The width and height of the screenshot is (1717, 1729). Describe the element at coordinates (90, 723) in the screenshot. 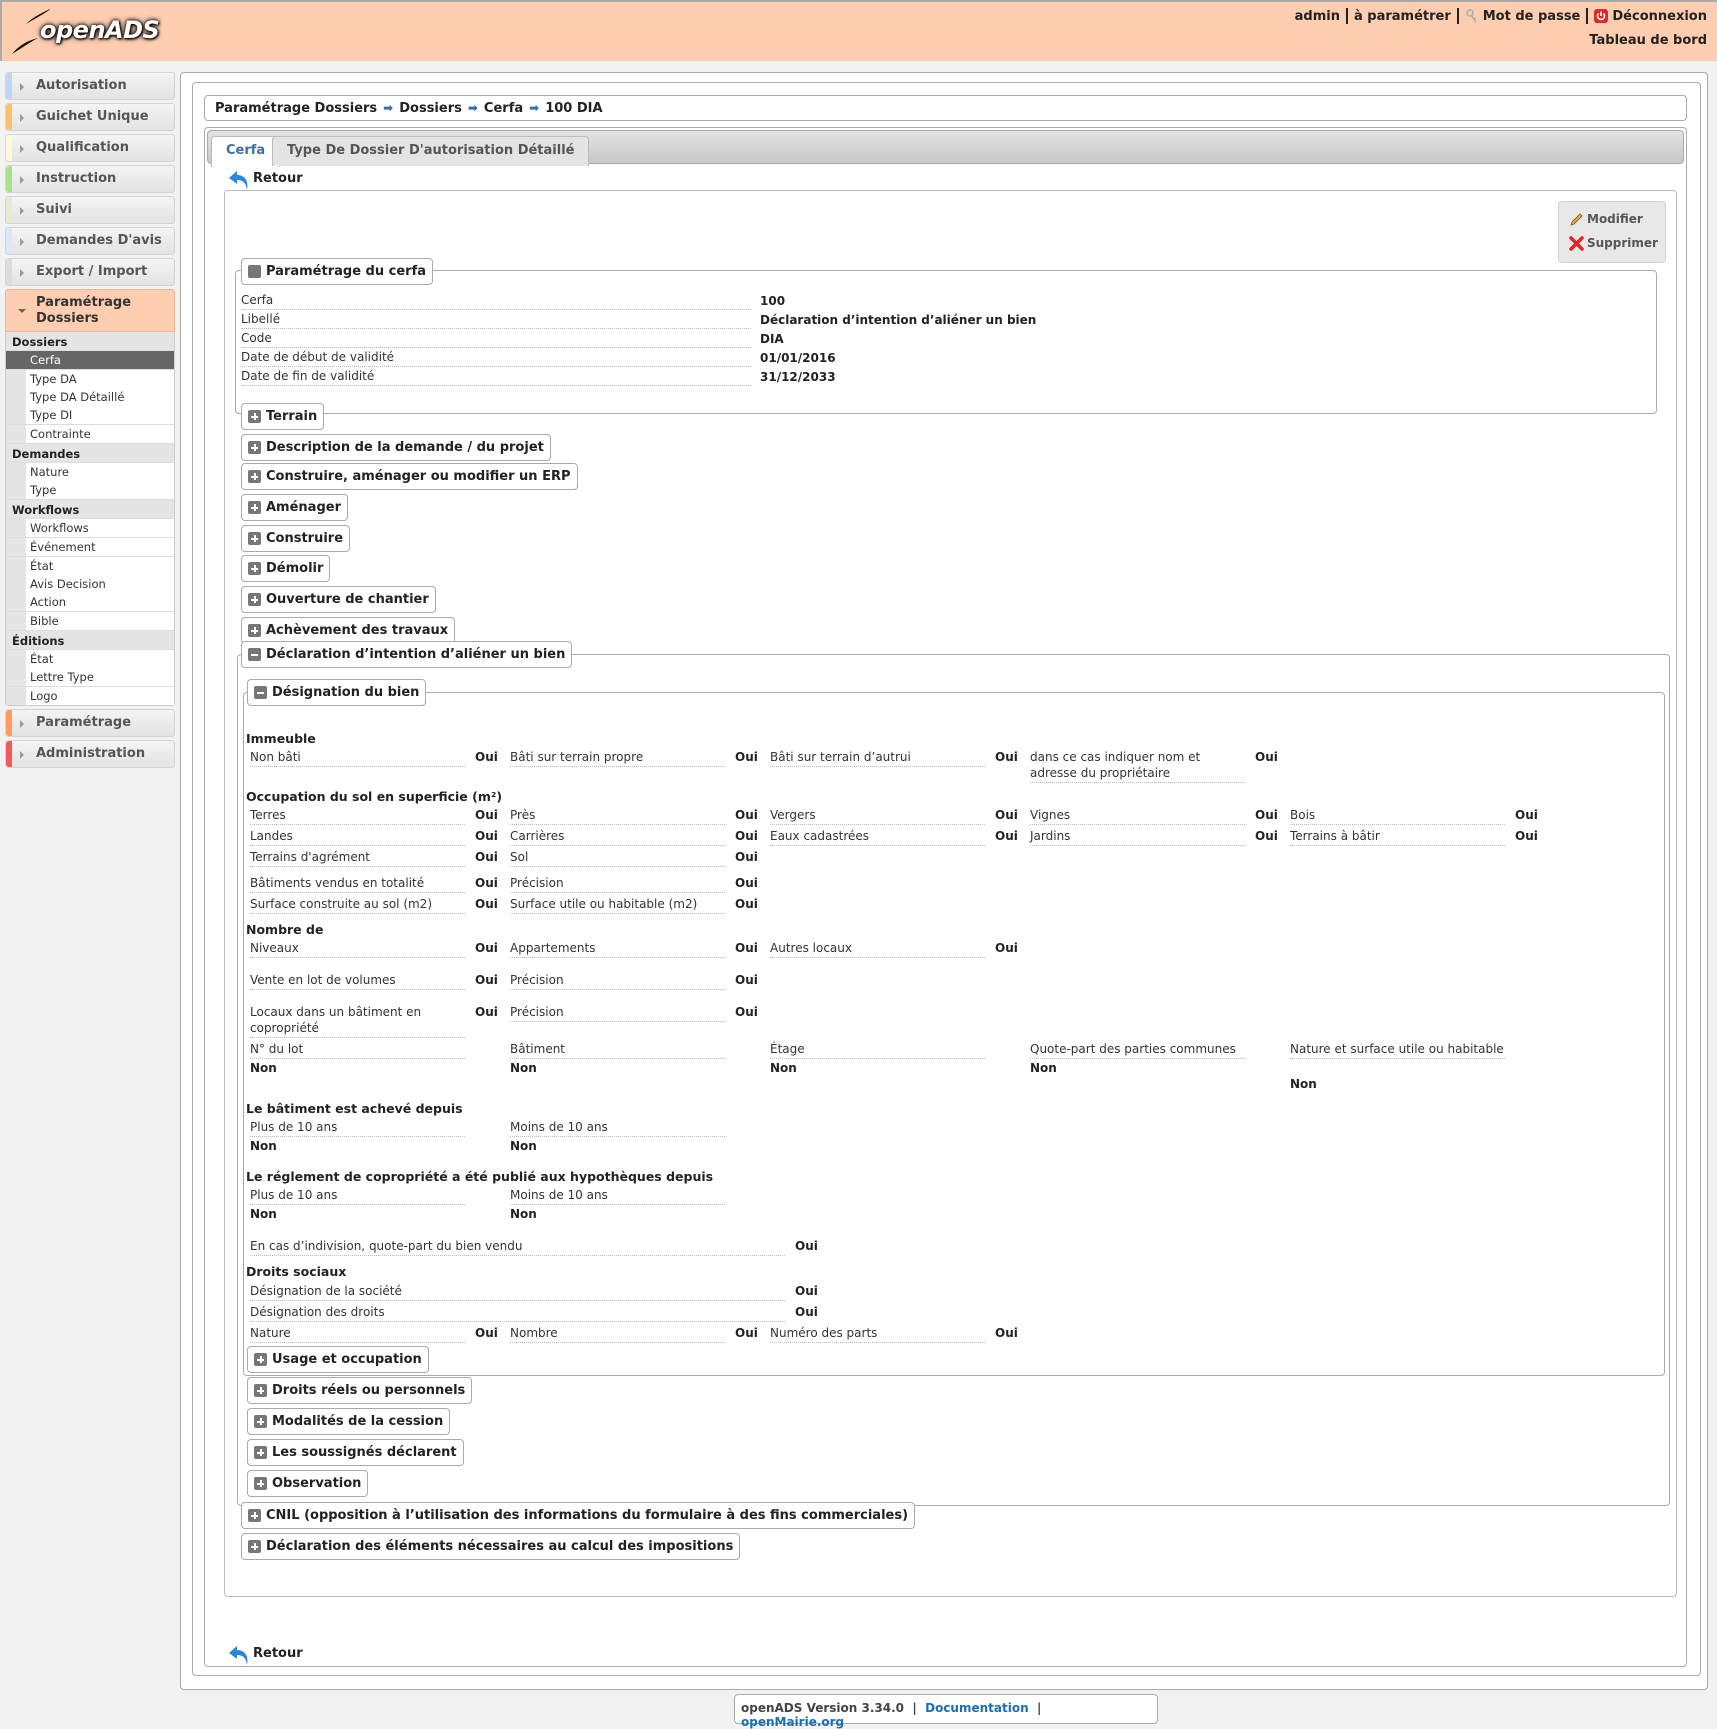

I see `menu-parametrage: Paramétrage` at that location.